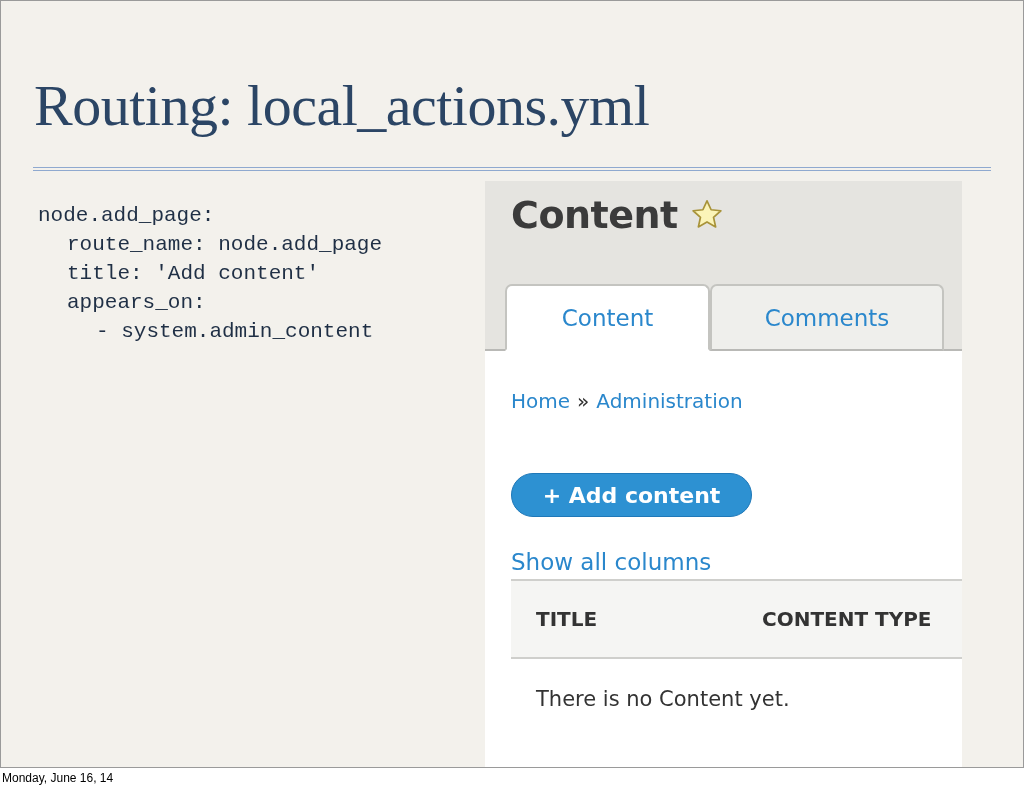 The image size is (1024, 788). What do you see at coordinates (567, 619) in the screenshot?
I see `column-header: TITLE` at bounding box center [567, 619].